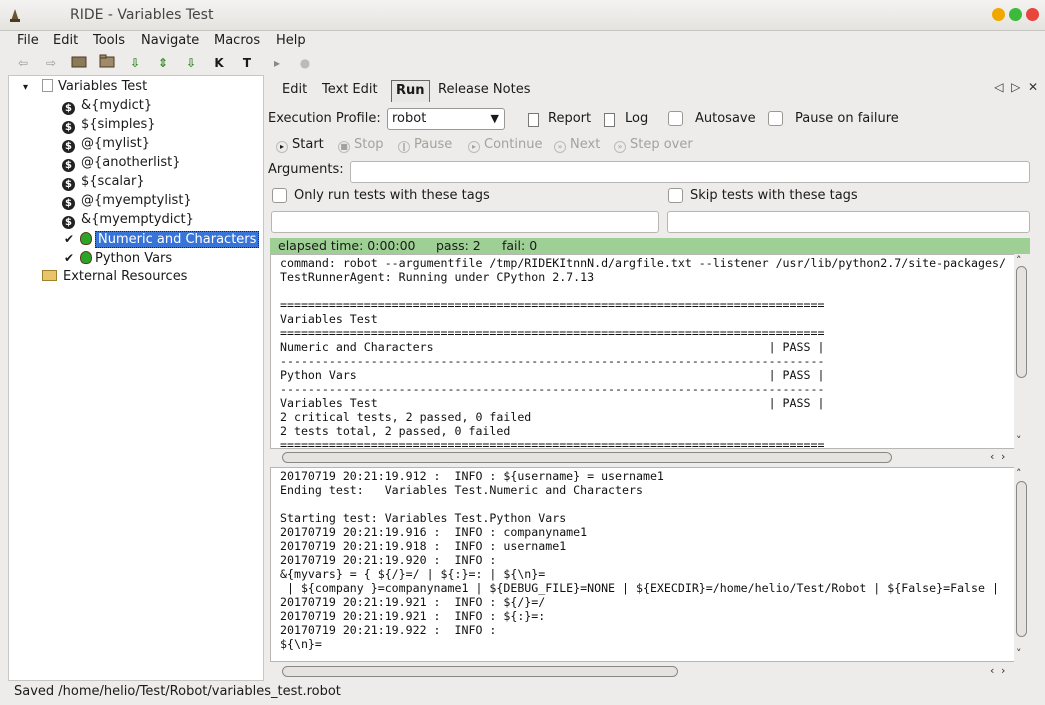 The height and width of the screenshot is (705, 1045). What do you see at coordinates (113, 181) in the screenshot?
I see `tree-variable-label: ${scalar}` at bounding box center [113, 181].